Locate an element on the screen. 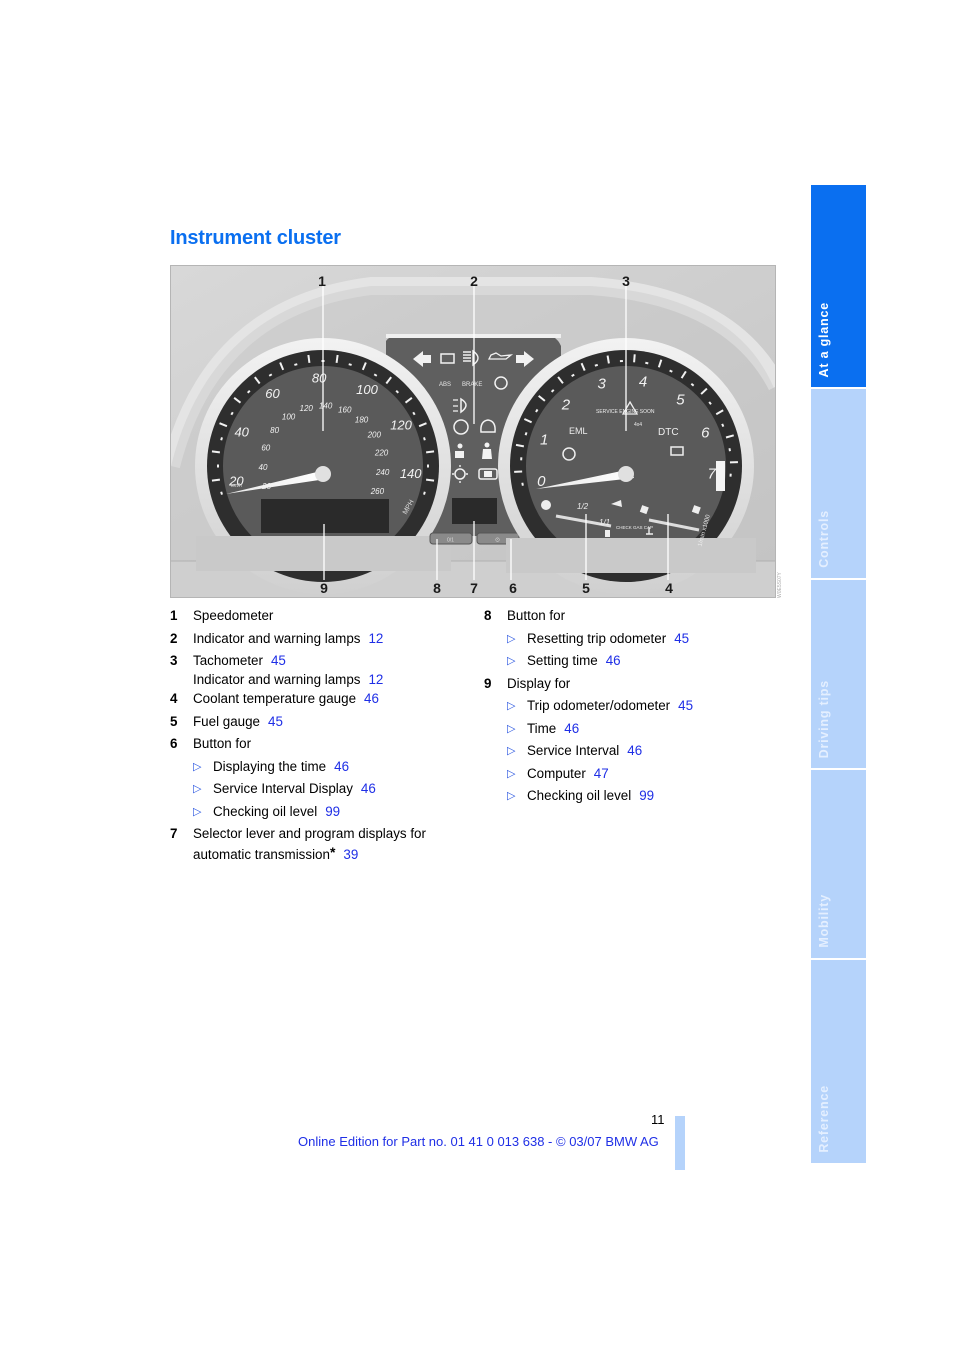  brake-lamp: BRAKE is located at coordinates (472, 385).